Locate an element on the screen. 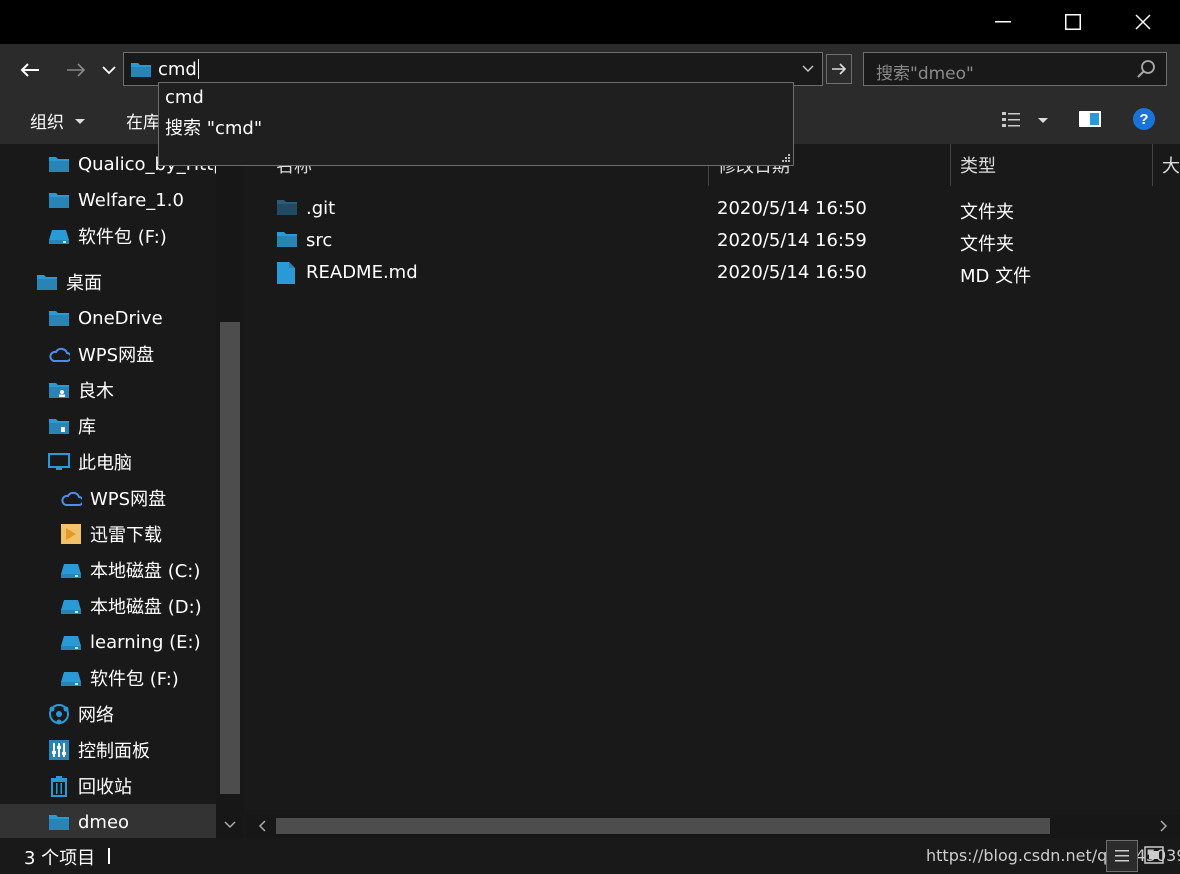  file-row: .git 2020/5/14 16:50 文件夹 is located at coordinates (713, 210).